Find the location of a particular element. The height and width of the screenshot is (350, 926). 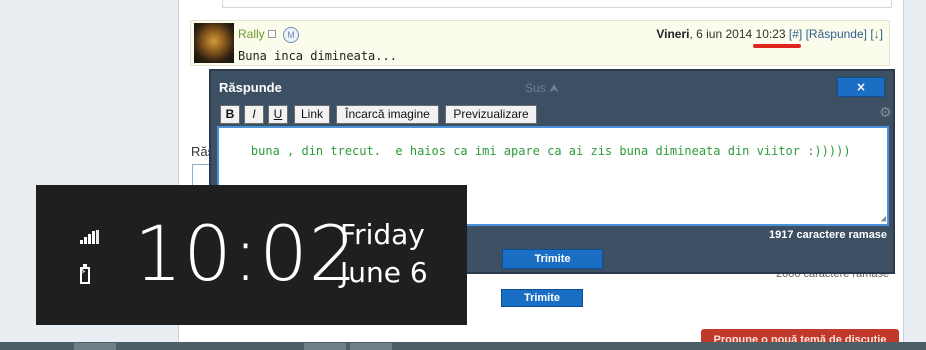

settings-icon: ⚙ is located at coordinates (885, 113).